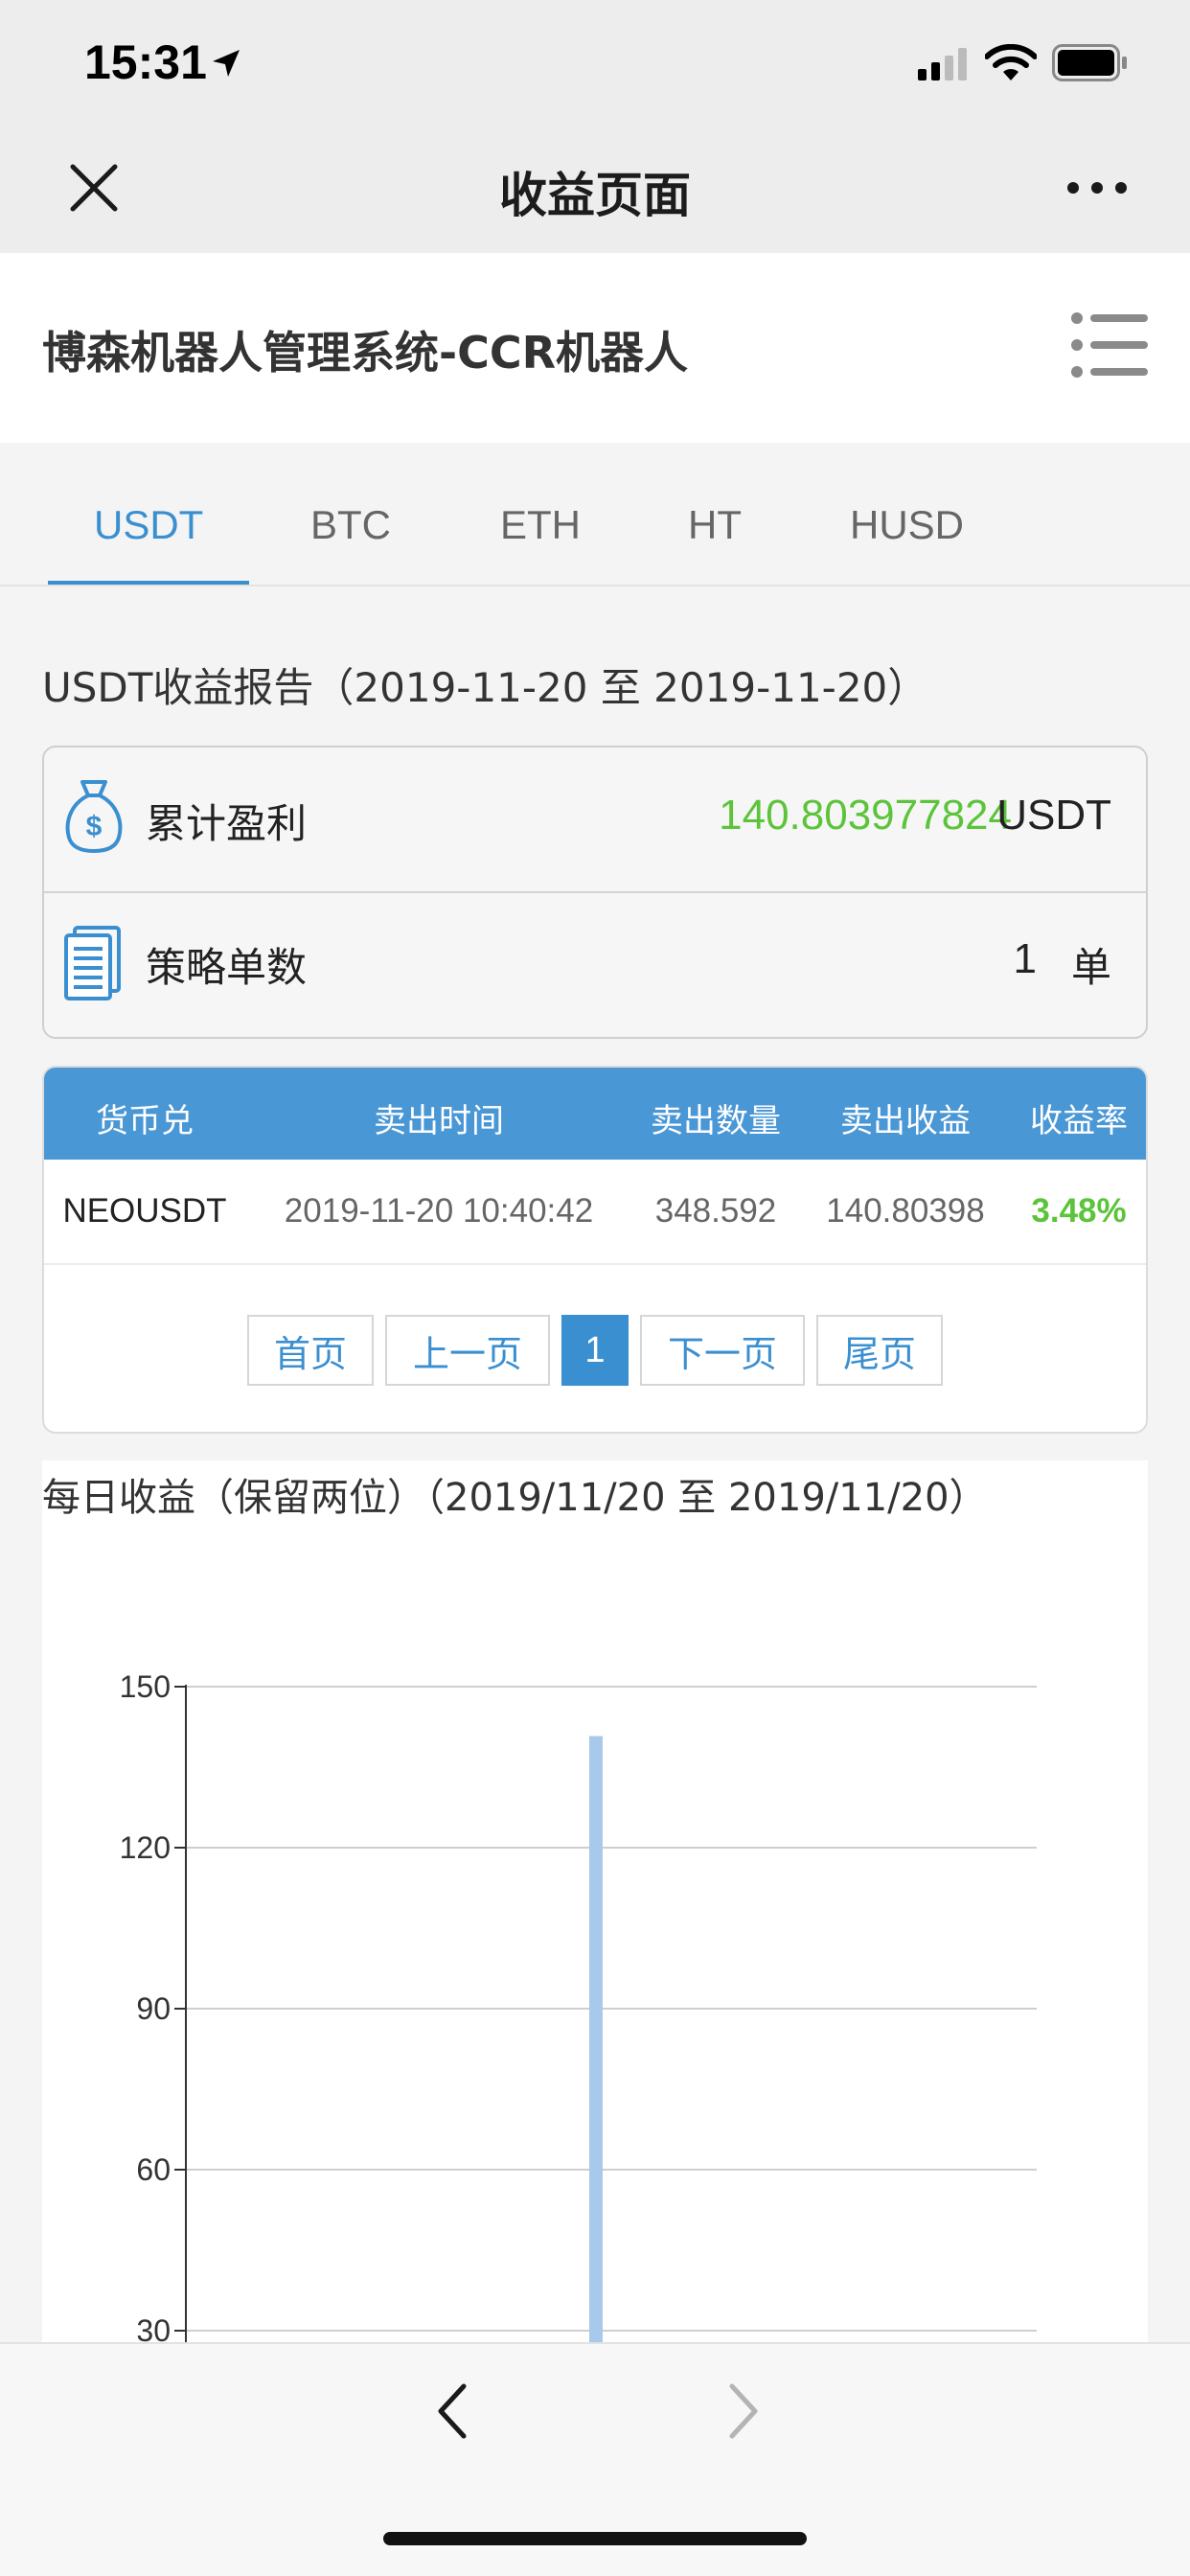  What do you see at coordinates (146, 62) in the screenshot?
I see `status-time: 15:31` at bounding box center [146, 62].